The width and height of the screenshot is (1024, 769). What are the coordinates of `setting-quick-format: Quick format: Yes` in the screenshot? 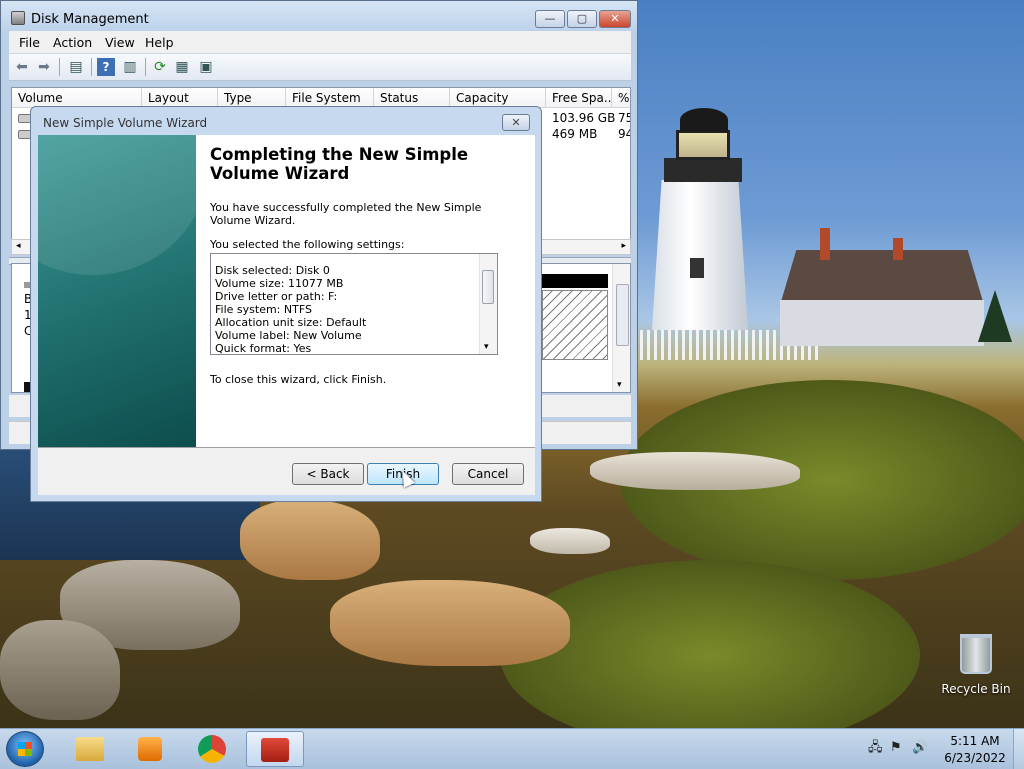 It's located at (263, 348).